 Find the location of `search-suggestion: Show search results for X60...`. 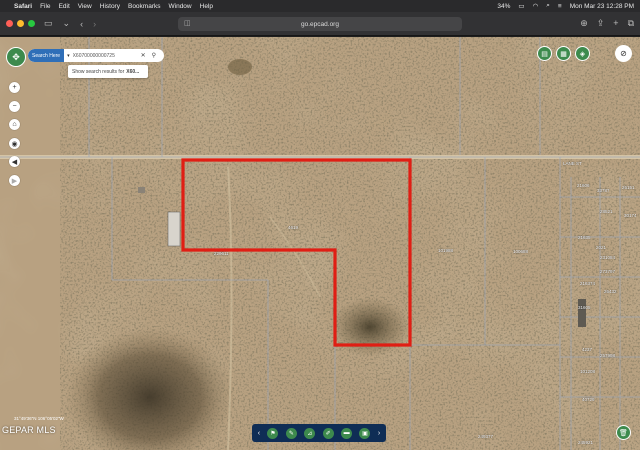

search-suggestion: Show search results for X60... is located at coordinates (108, 71).